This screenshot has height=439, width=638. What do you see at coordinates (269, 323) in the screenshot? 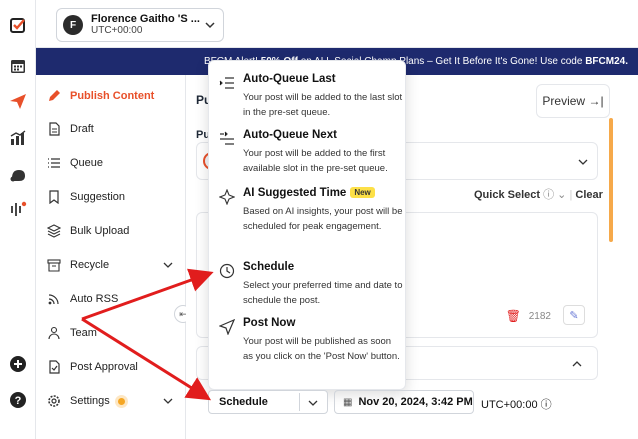
I see `option-title: Post Now` at bounding box center [269, 323].